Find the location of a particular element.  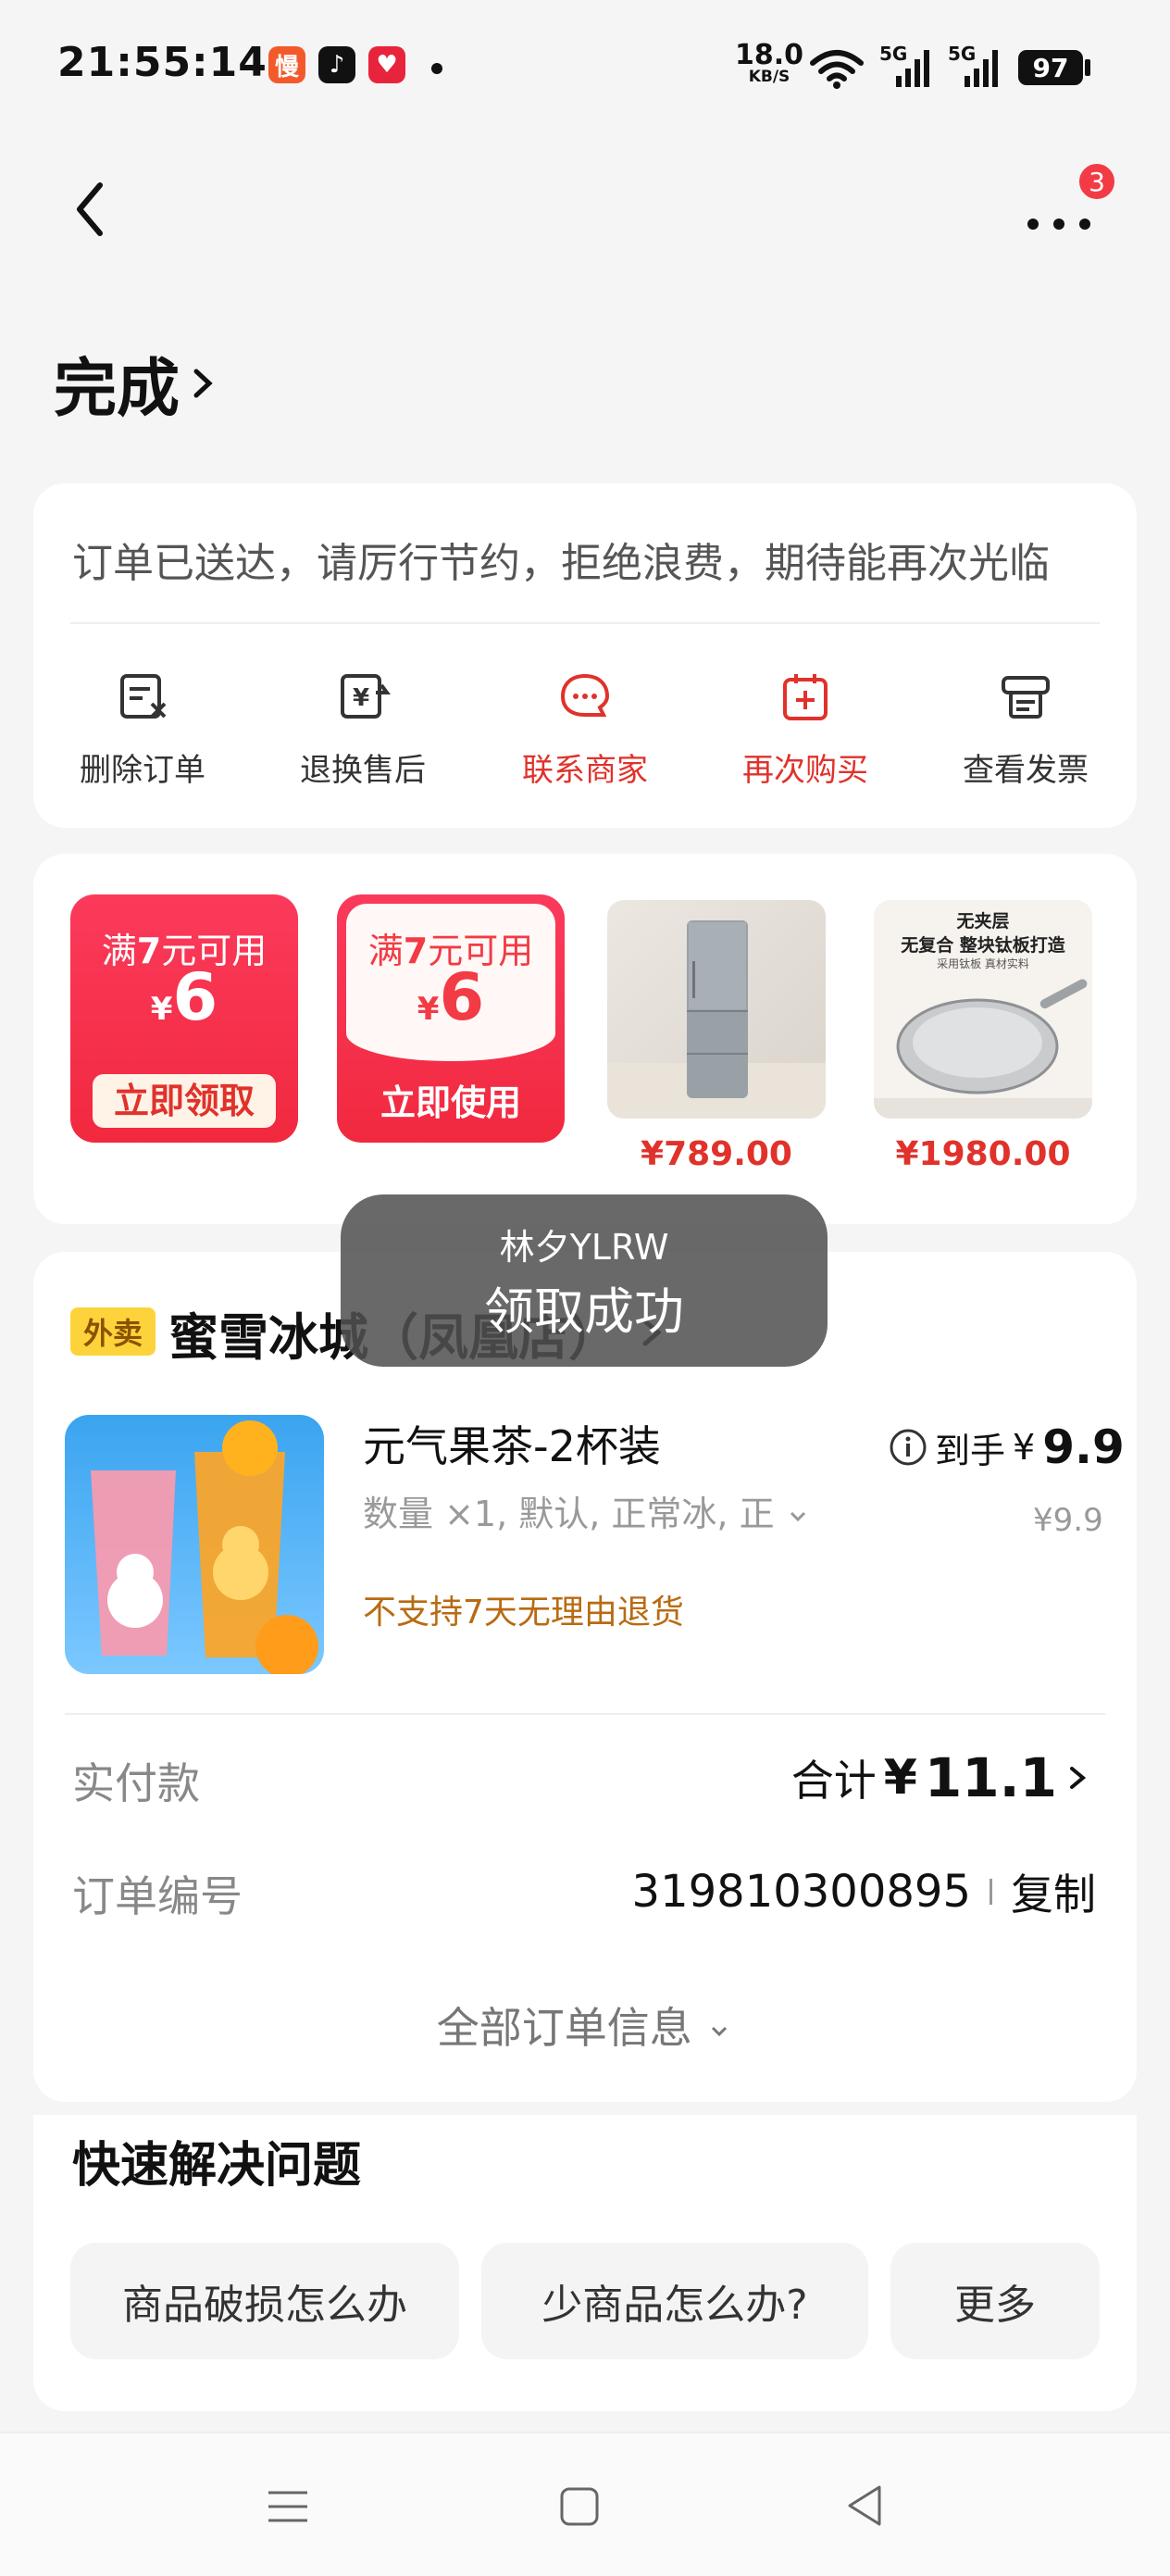

coupon-1-amount: ¥6 is located at coordinates (184, 997).